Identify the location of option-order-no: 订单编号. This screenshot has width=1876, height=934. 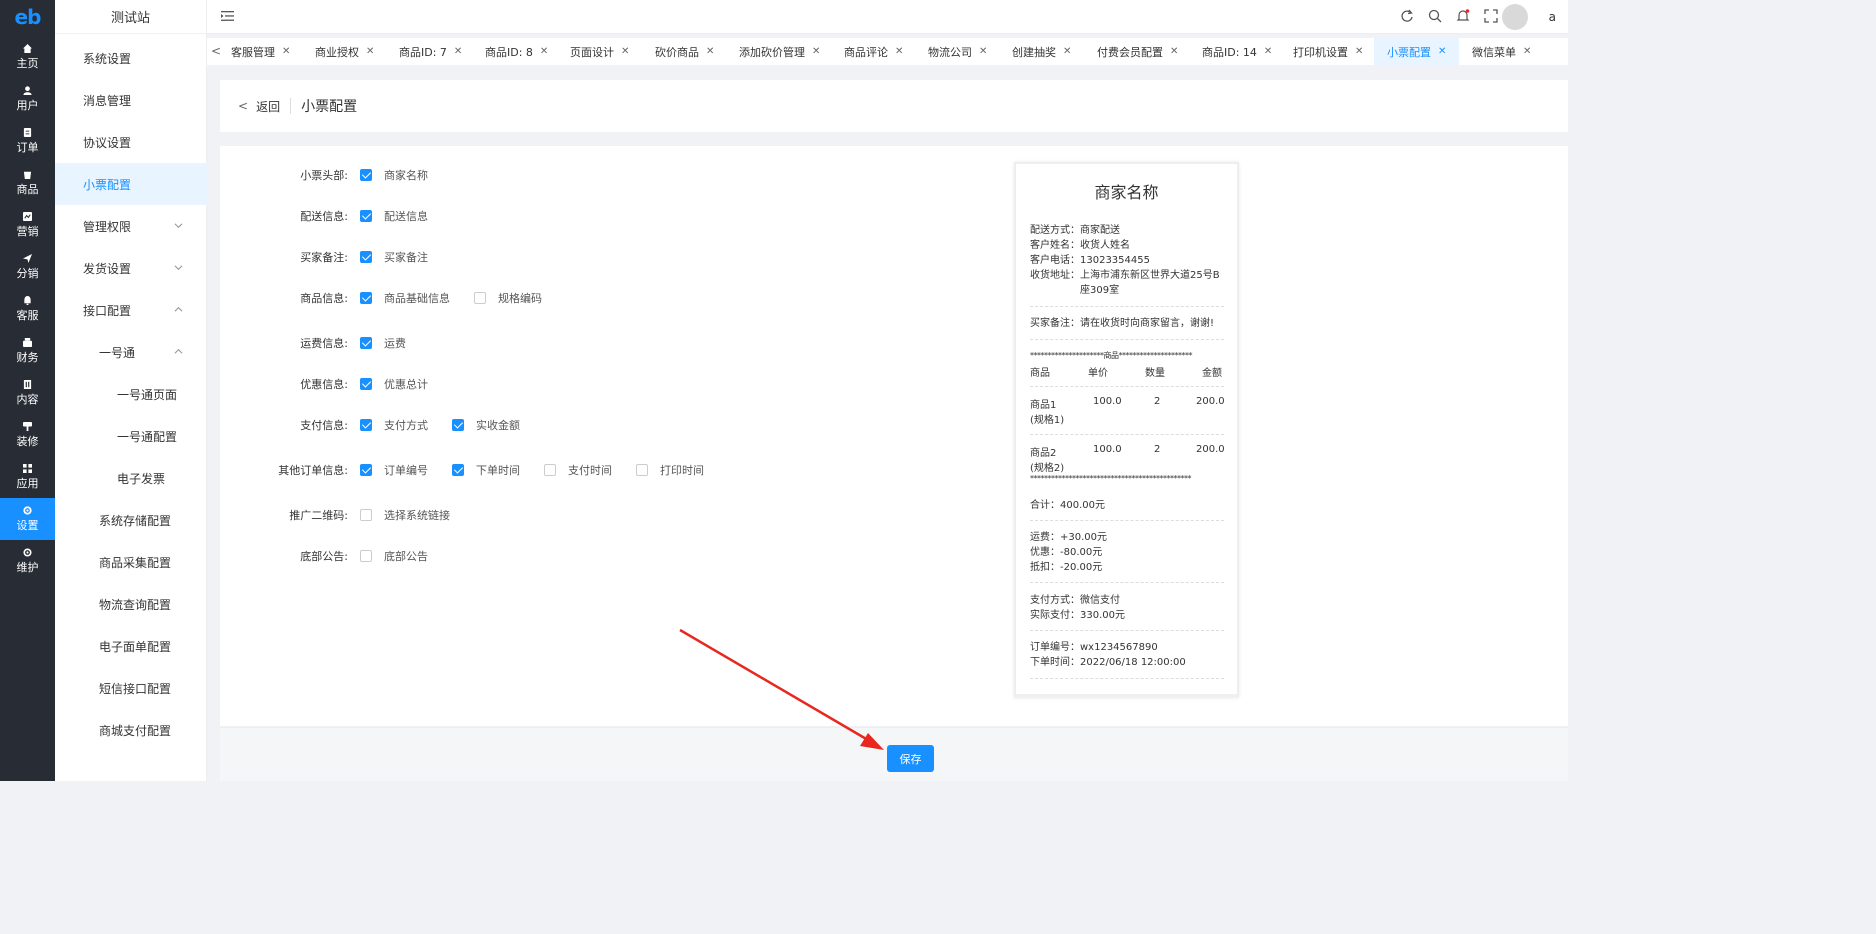
(394, 470).